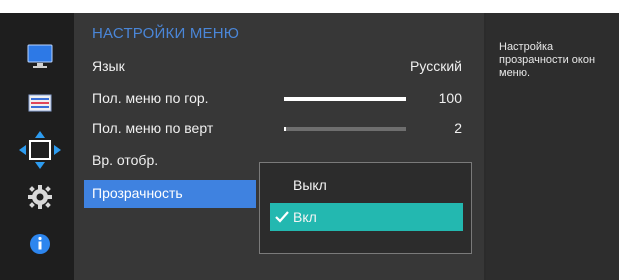 The width and height of the screenshot is (619, 280). I want to click on menu-item-transparency: Прозрачность, so click(170, 194).